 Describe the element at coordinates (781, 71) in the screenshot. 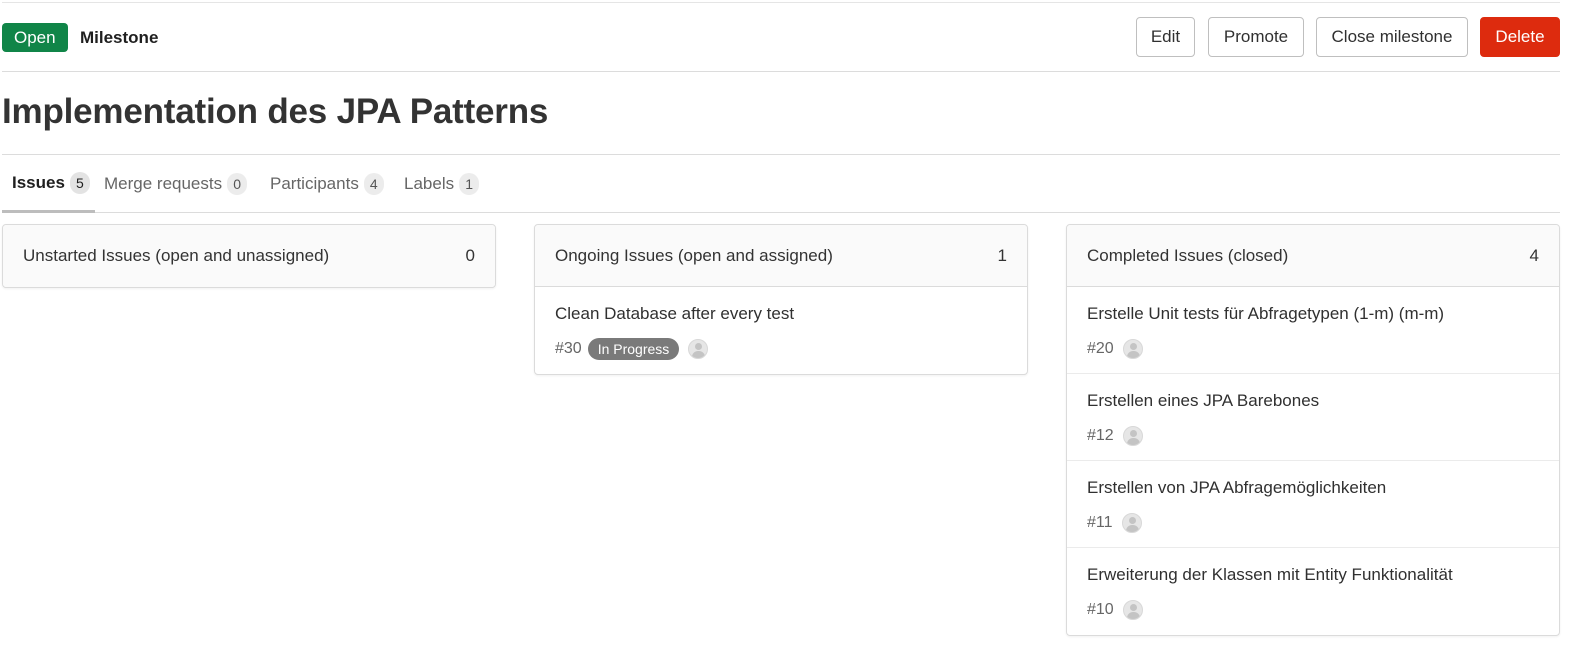

I see `header-divider` at that location.